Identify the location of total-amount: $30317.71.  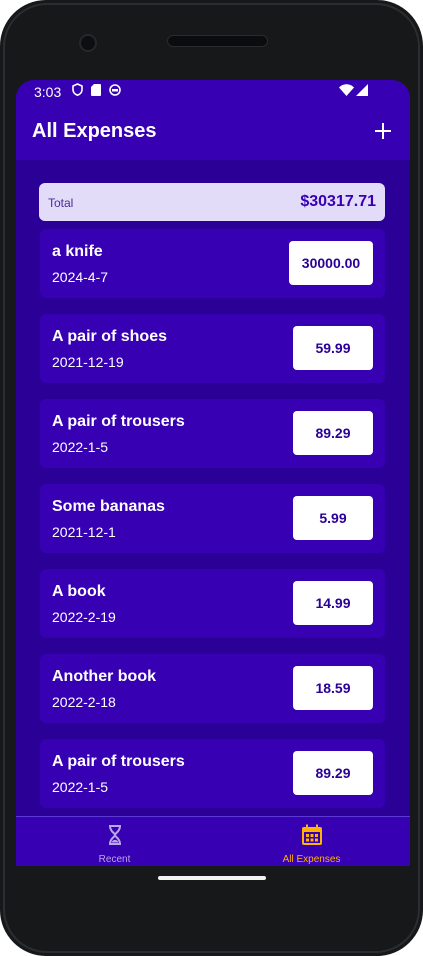
(338, 201).